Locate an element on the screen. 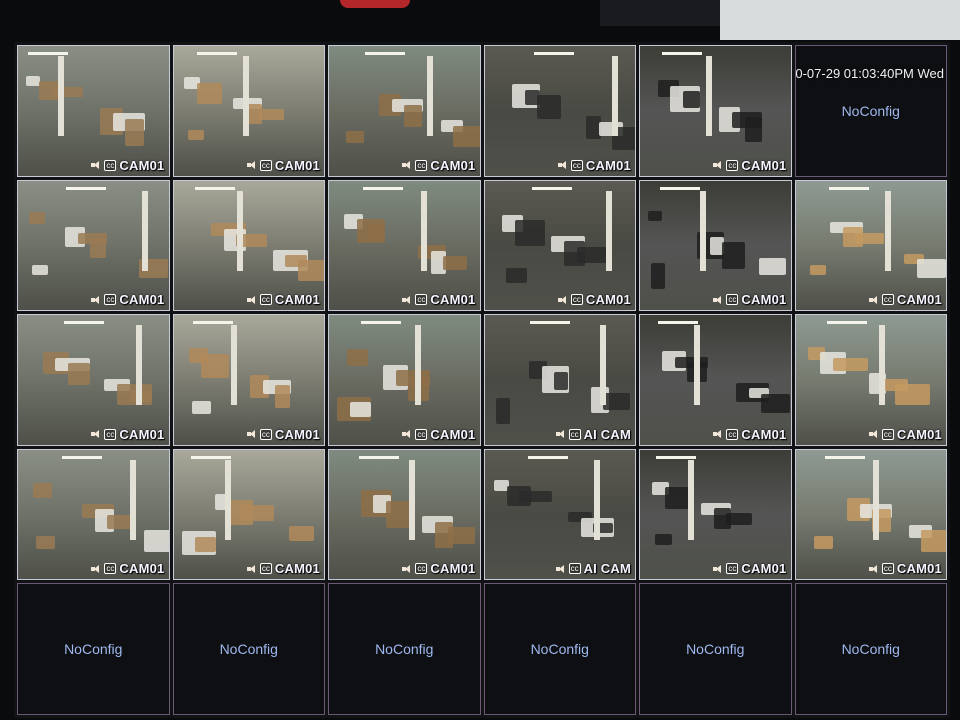  camera-tile-noconfig: NoConfig 2020-07-29 01:03:40PM Wed is located at coordinates (870, 111).